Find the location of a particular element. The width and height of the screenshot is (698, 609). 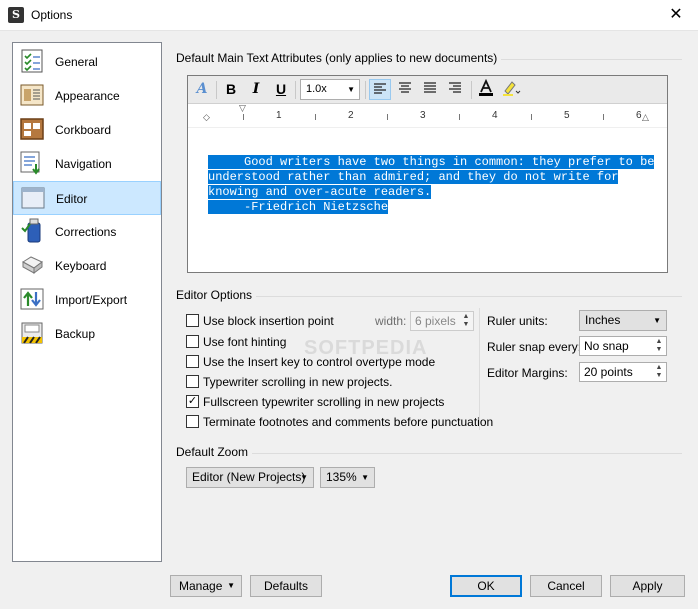

underline-button: U is located at coordinates (281, 89).